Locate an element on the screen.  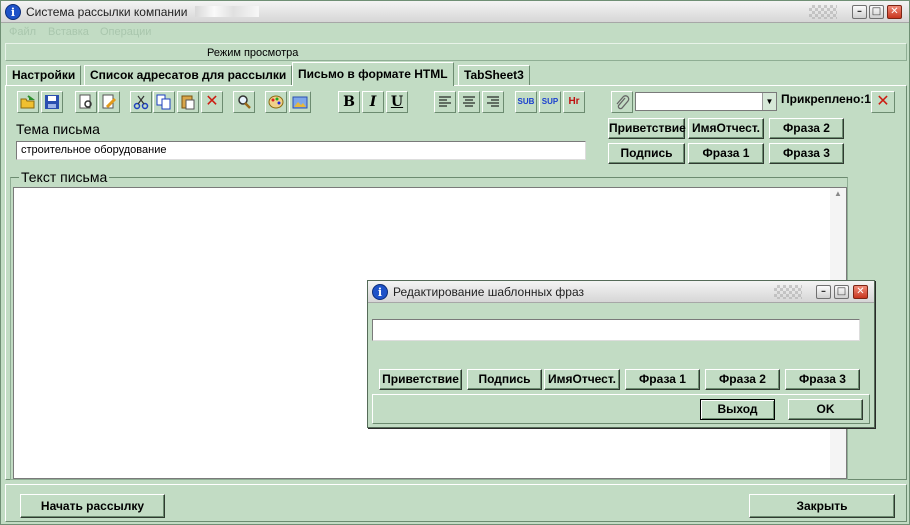
subscript-button: SUB is located at coordinates (526, 102).